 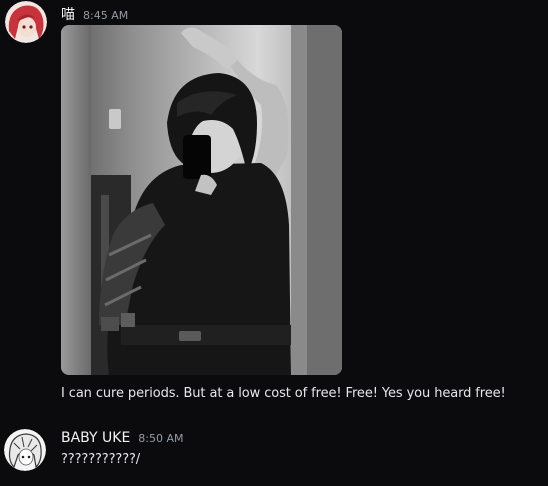 I want to click on message-text: ???????????/, so click(x=101, y=459).